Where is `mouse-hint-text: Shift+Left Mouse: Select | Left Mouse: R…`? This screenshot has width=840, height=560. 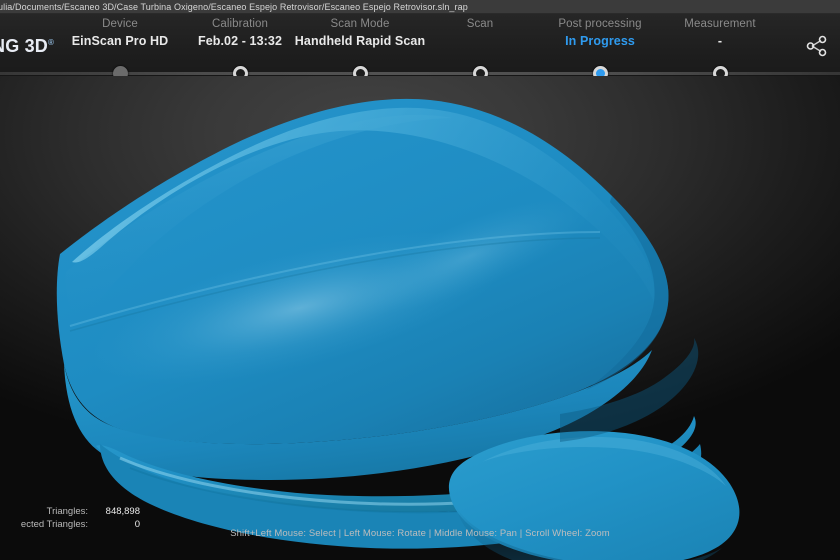 mouse-hint-text: Shift+Left Mouse: Select | Left Mouse: R… is located at coordinates (420, 533).